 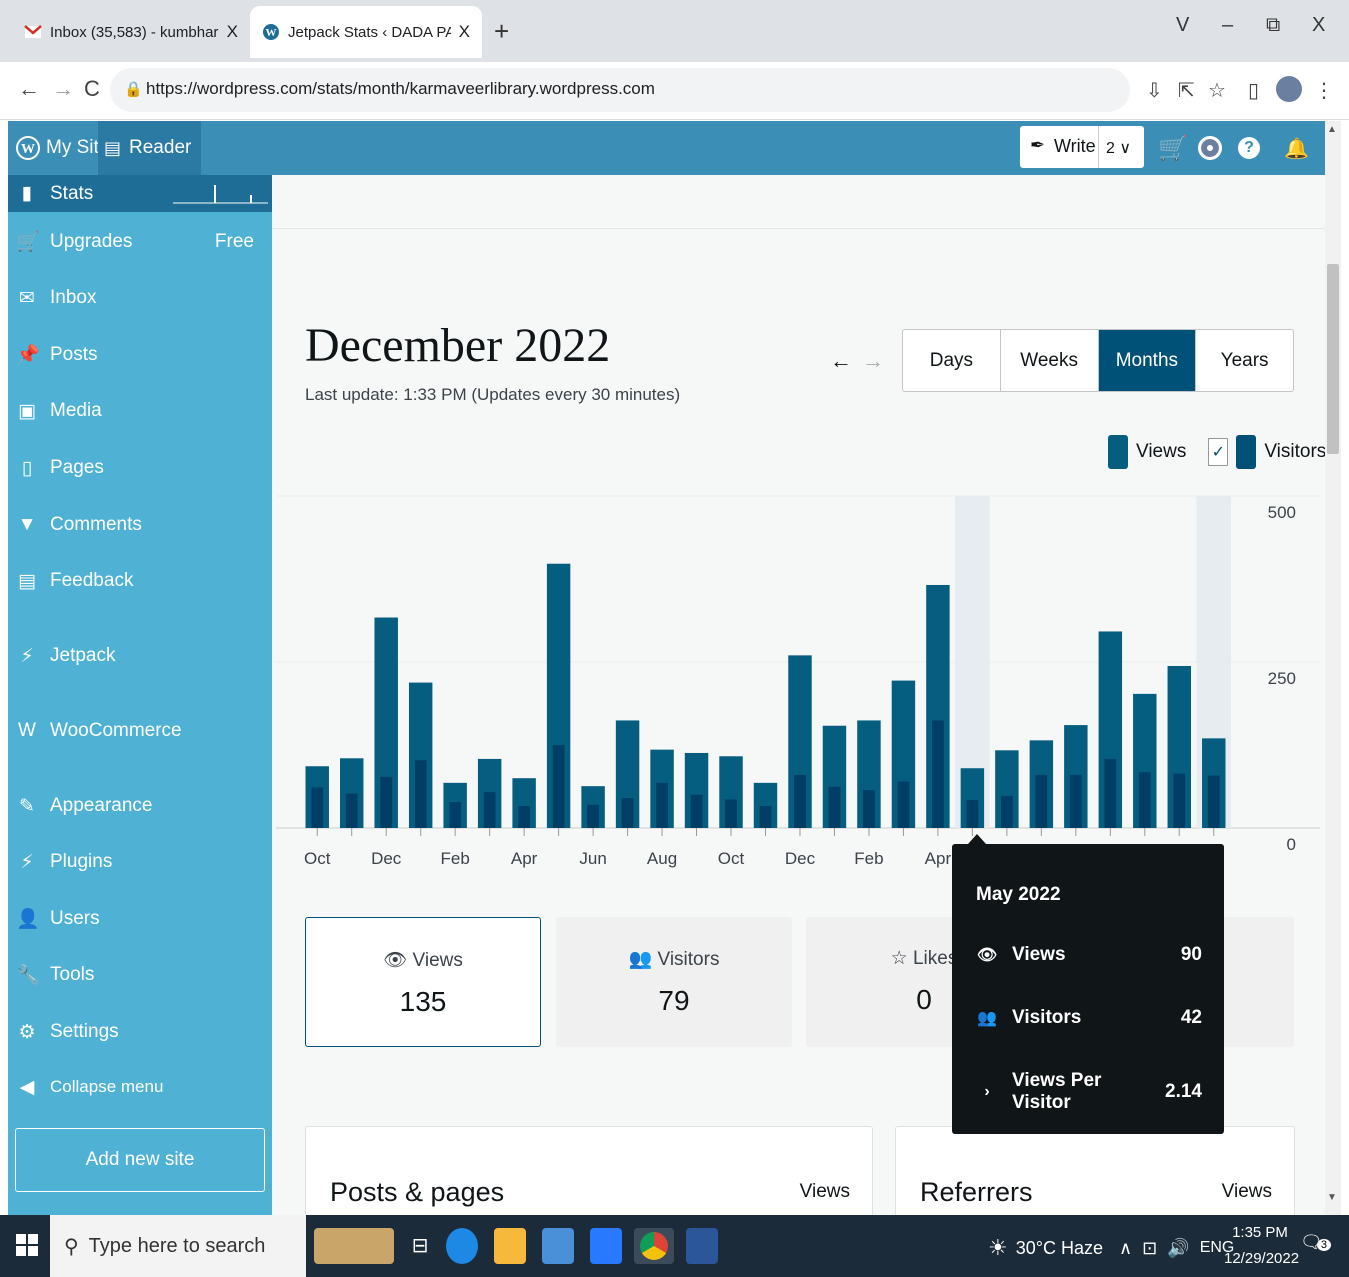 What do you see at coordinates (366, 32) in the screenshot?
I see `tab-jetpack-stats: W Jetpack Stats ‹ DADA PATIL MAH X` at bounding box center [366, 32].